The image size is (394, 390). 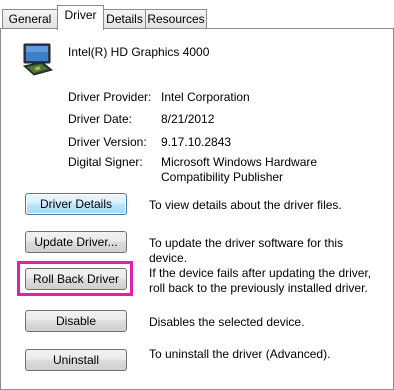 I want to click on disable-button: Disable, so click(x=76, y=321).